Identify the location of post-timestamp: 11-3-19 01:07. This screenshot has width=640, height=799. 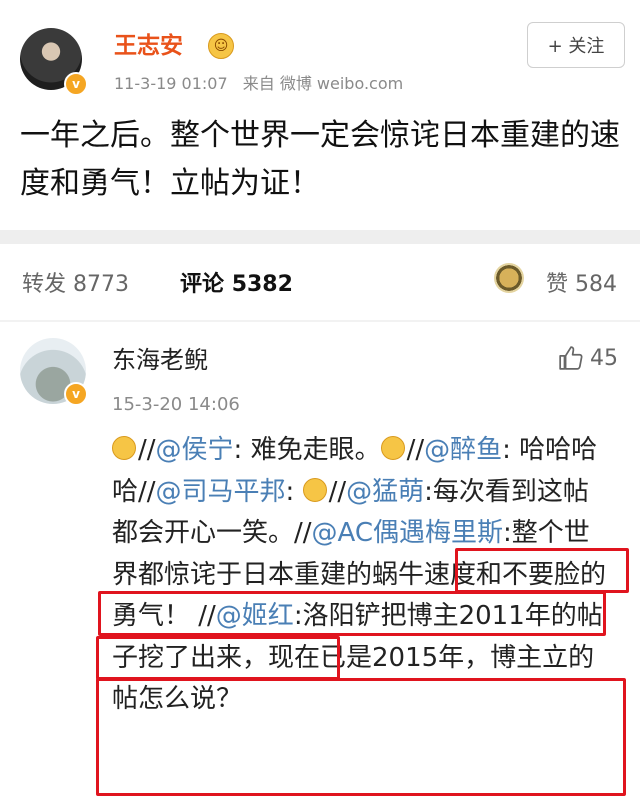
(171, 83).